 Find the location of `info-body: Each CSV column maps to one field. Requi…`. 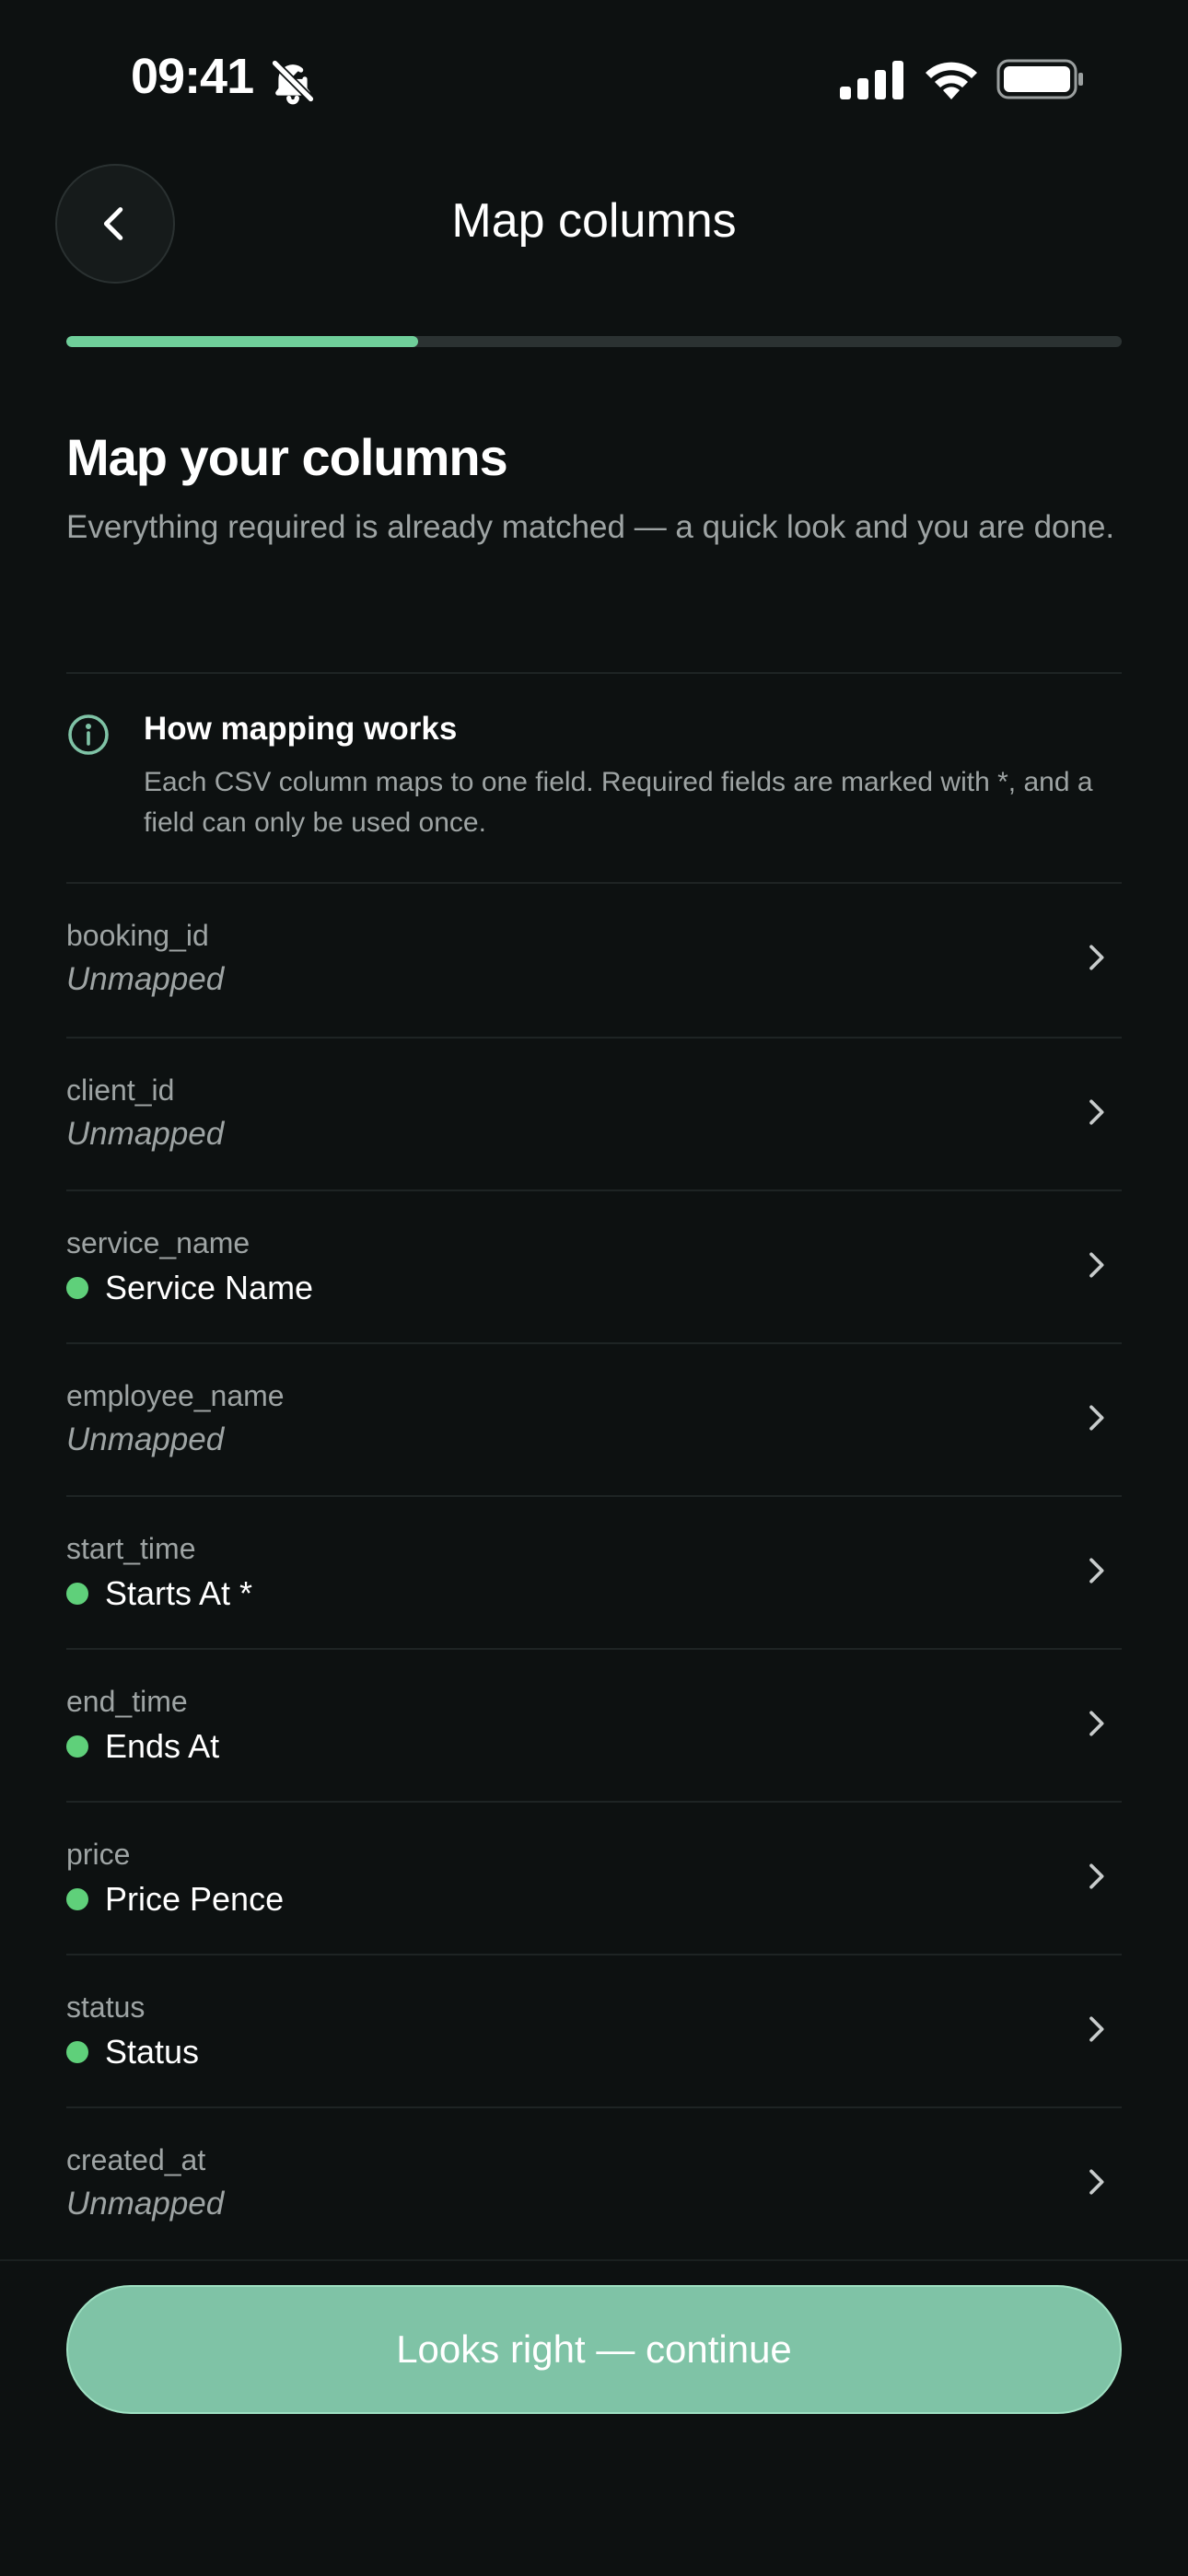

info-body: Each CSV column maps to one field. Requi… is located at coordinates (618, 802).